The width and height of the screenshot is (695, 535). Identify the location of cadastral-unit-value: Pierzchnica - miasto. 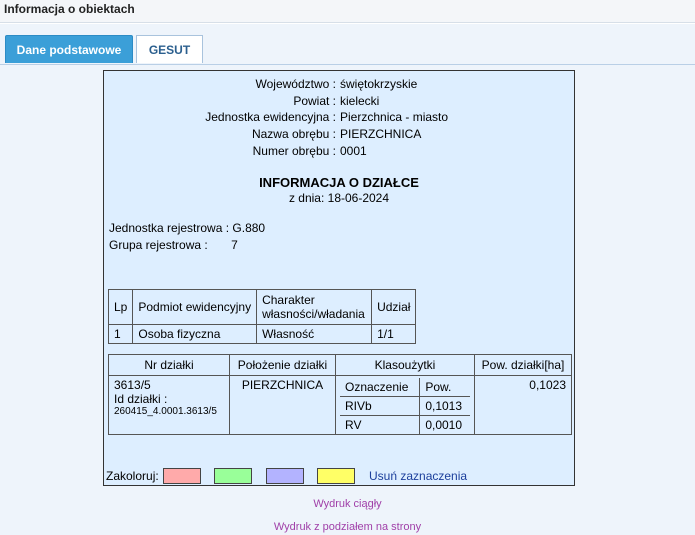
(394, 117).